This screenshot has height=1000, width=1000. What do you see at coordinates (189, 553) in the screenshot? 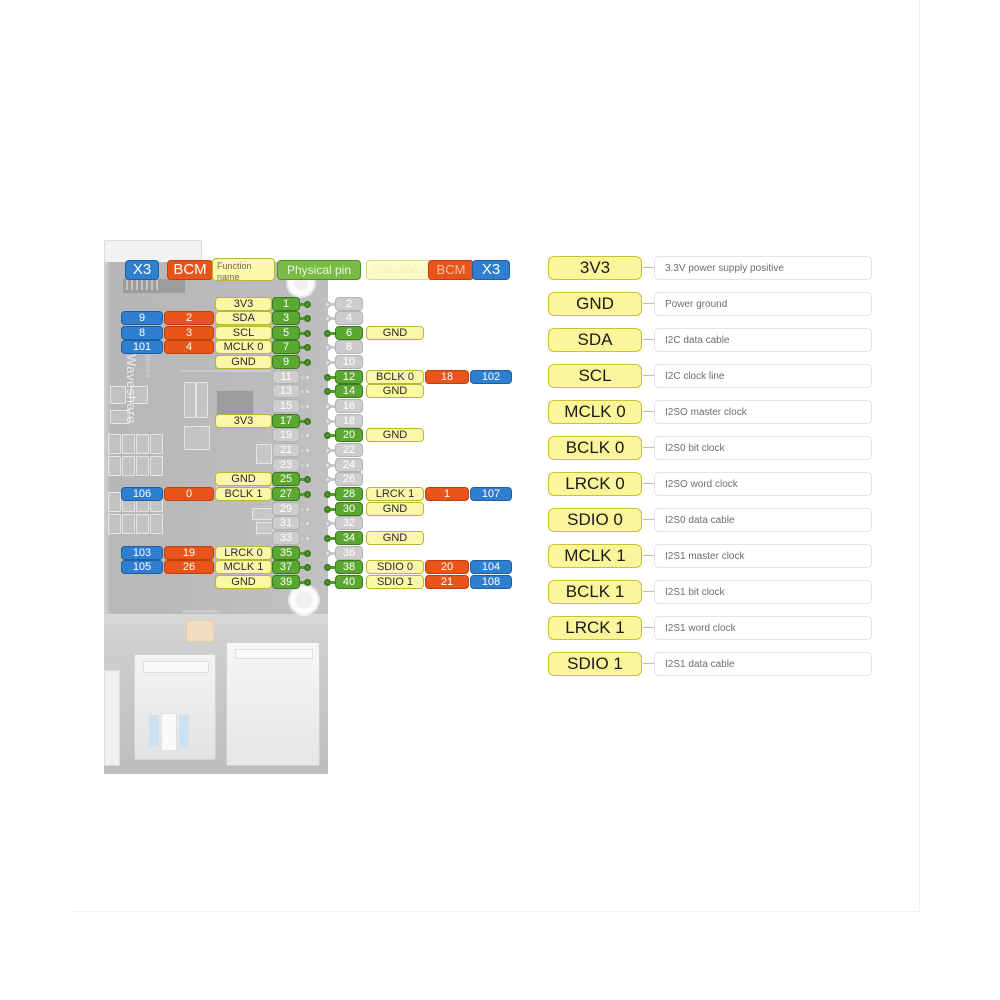
I see `row-18-bcm-left: 19` at bounding box center [189, 553].